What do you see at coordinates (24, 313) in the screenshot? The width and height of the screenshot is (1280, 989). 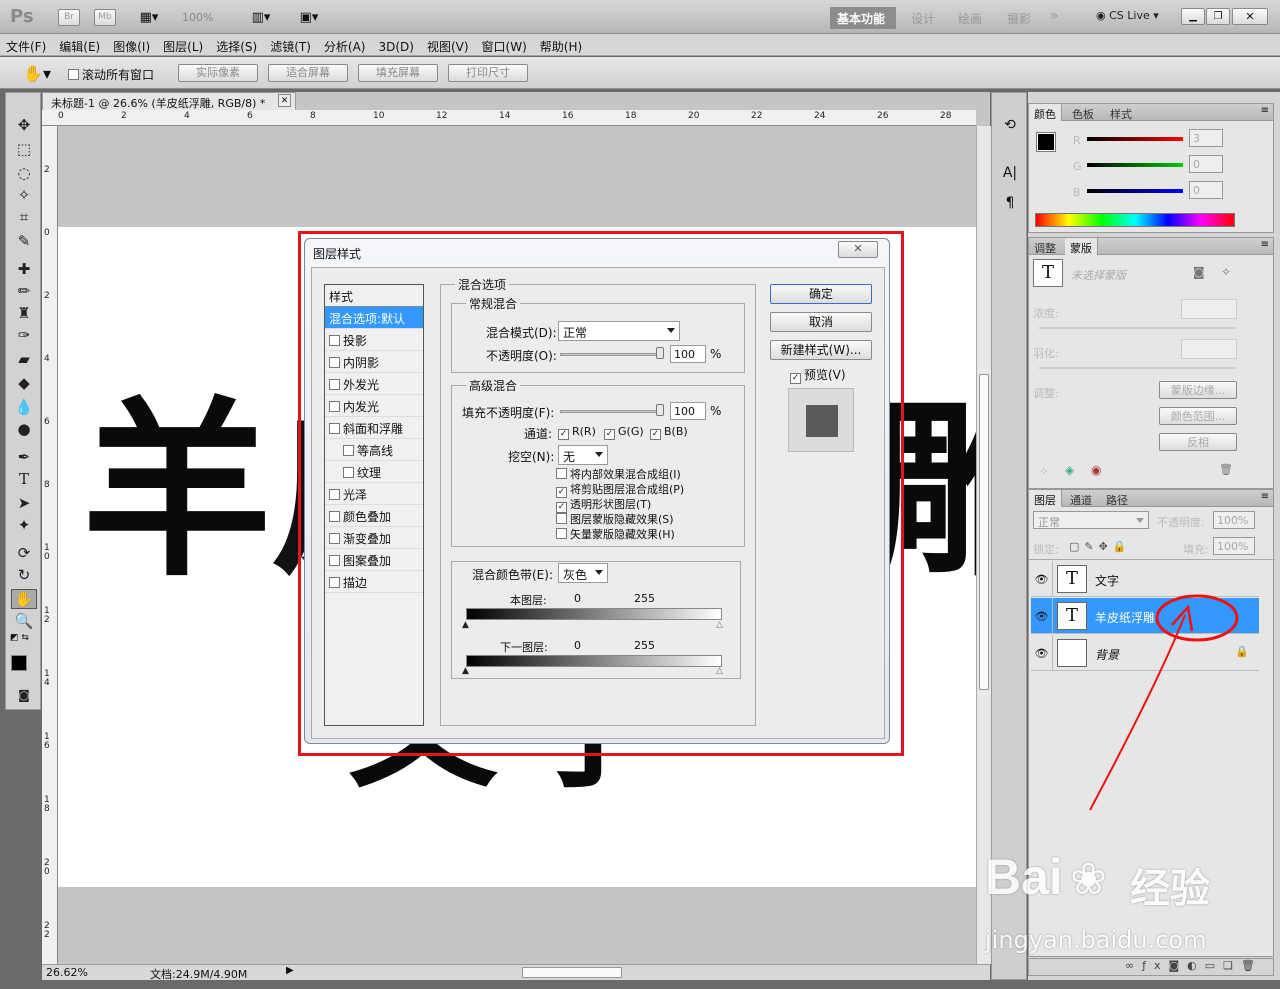 I see `clone-stamp-tool-icon: ♜` at bounding box center [24, 313].